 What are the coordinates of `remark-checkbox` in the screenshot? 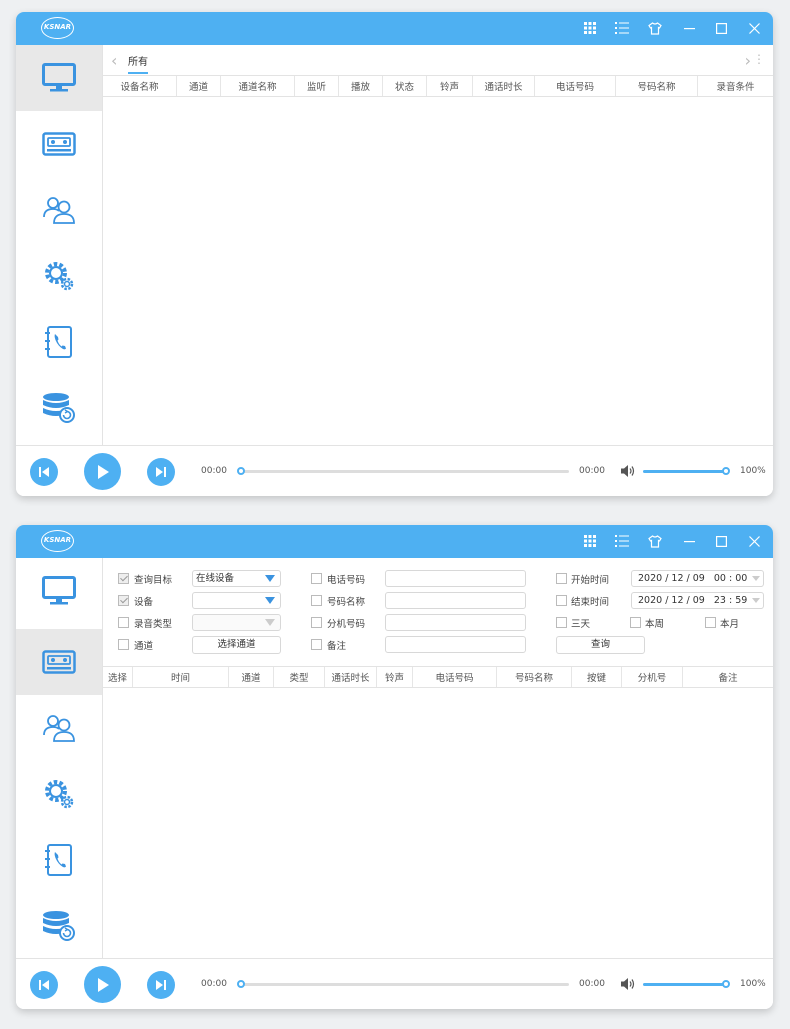 It's located at (316, 644).